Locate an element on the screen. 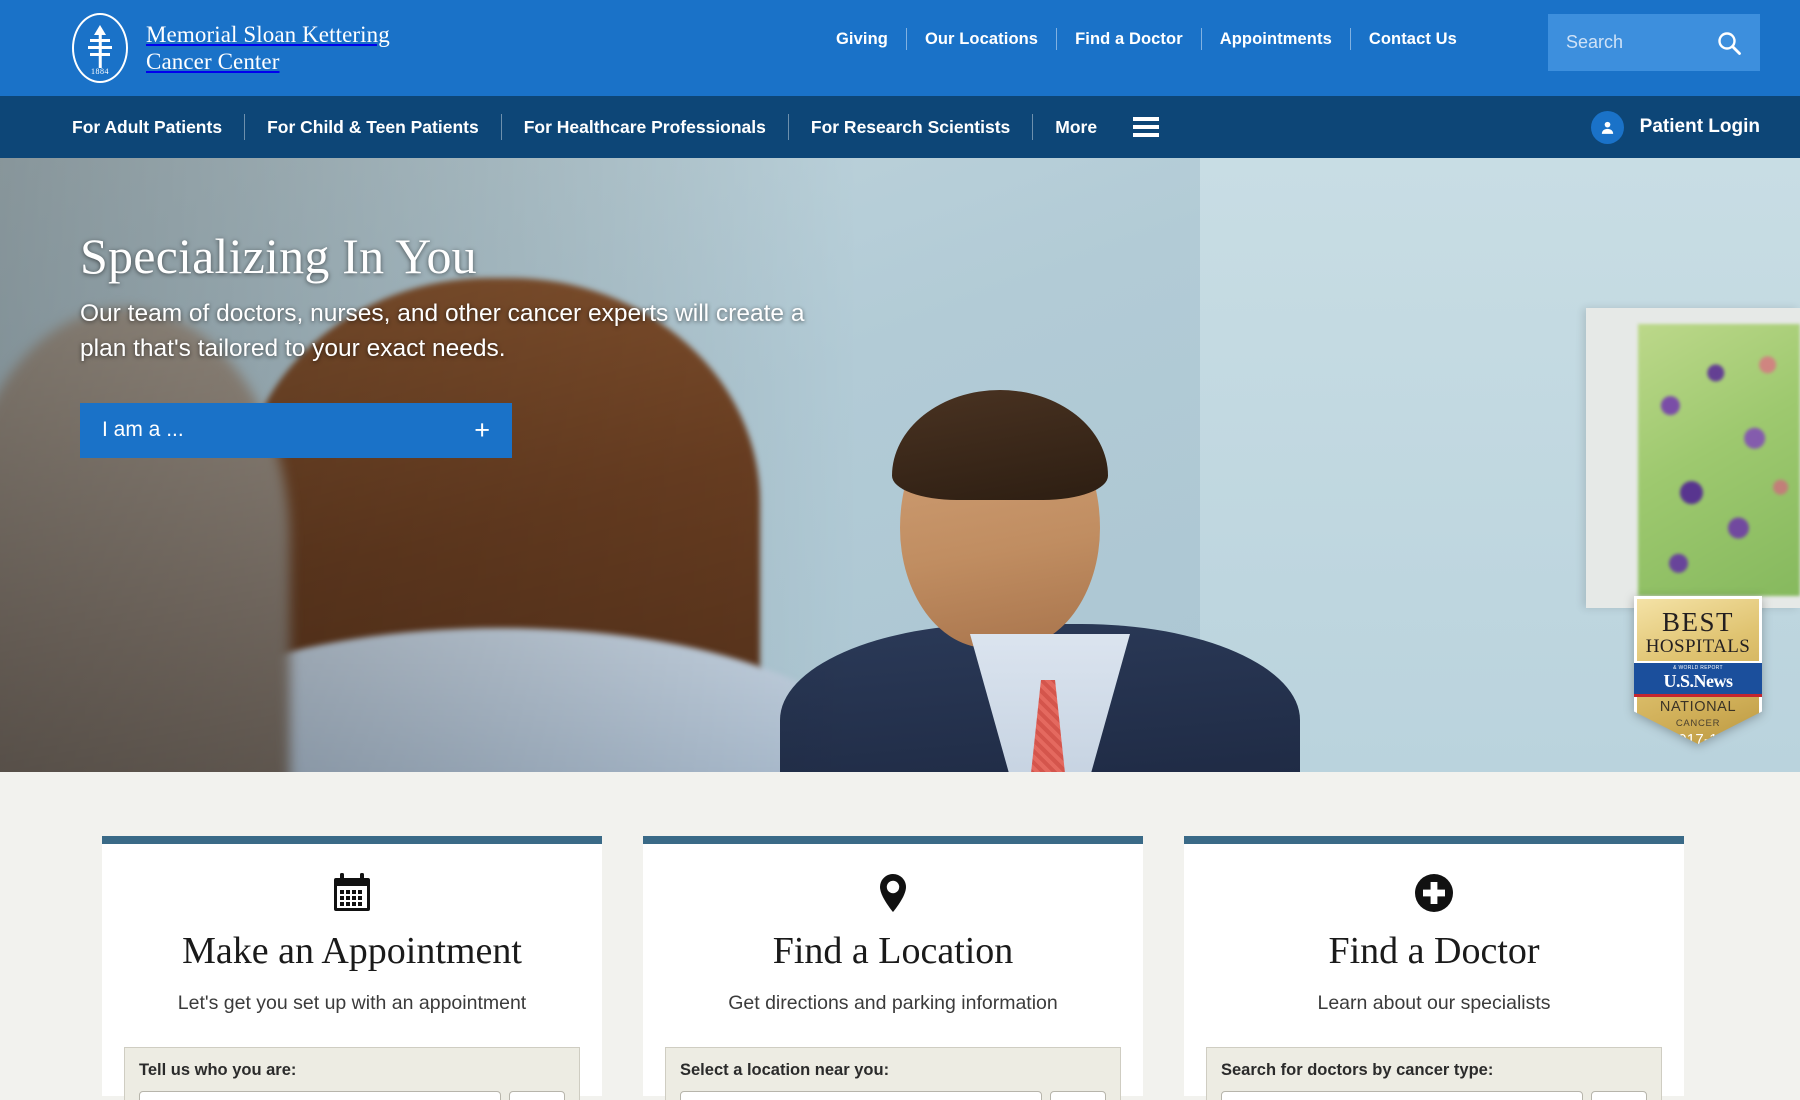 The height and width of the screenshot is (1100, 1800). search-input: Search is located at coordinates (1641, 42).